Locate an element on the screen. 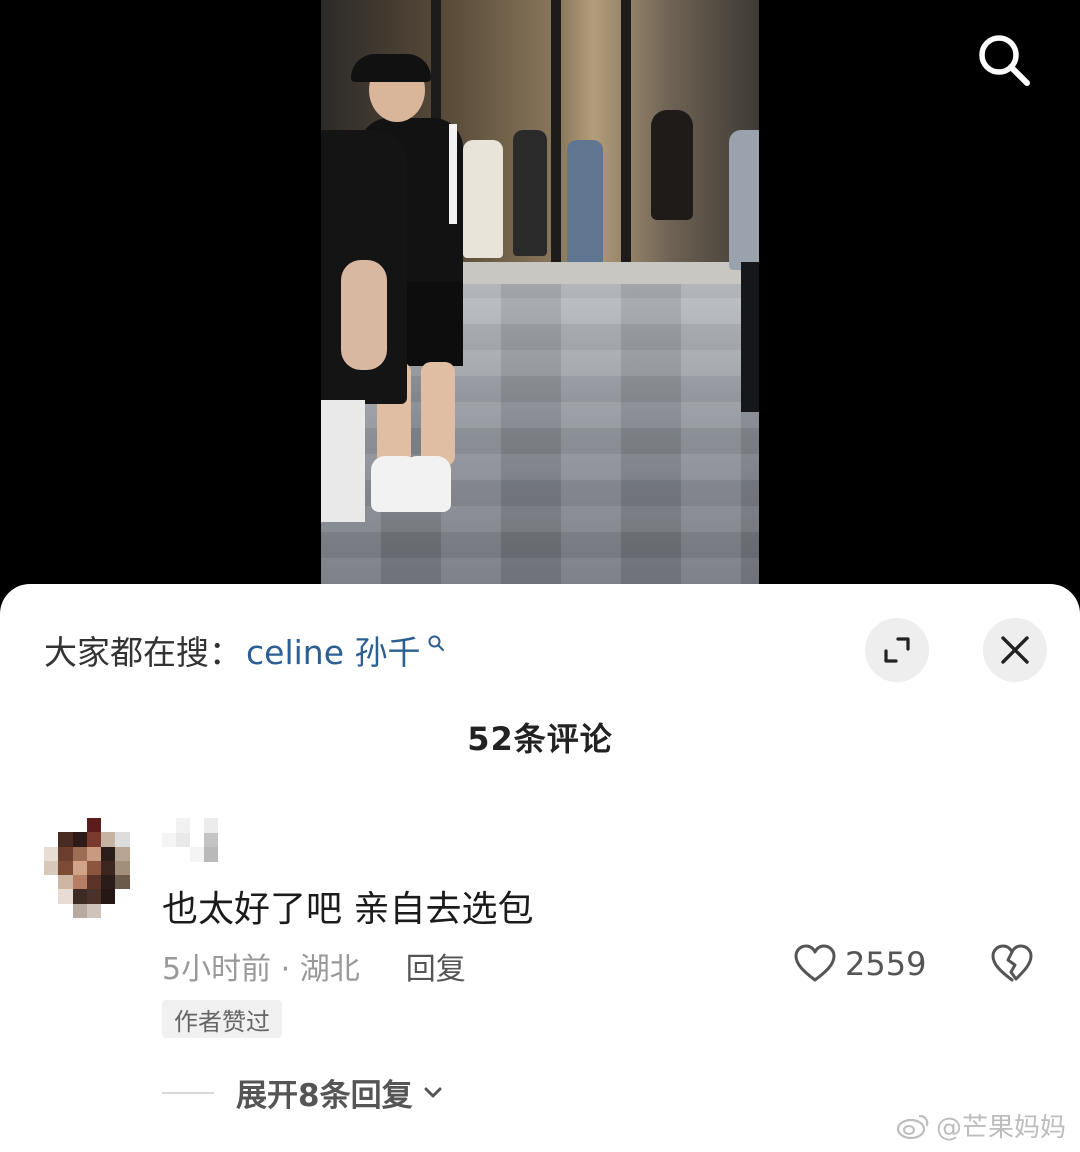 The image size is (1080, 1152). comment-time-location: 5小时前 · 湖北 is located at coordinates (261, 969).